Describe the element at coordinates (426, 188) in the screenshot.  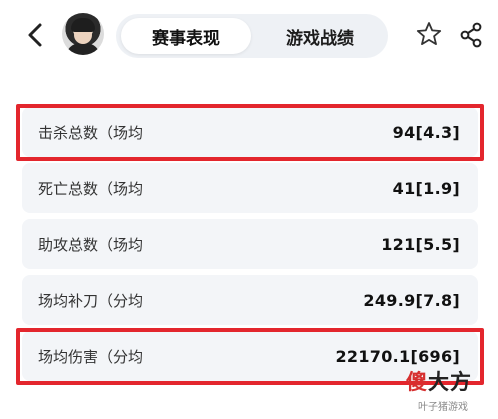
I see `stat-value: 41[1.9]` at that location.